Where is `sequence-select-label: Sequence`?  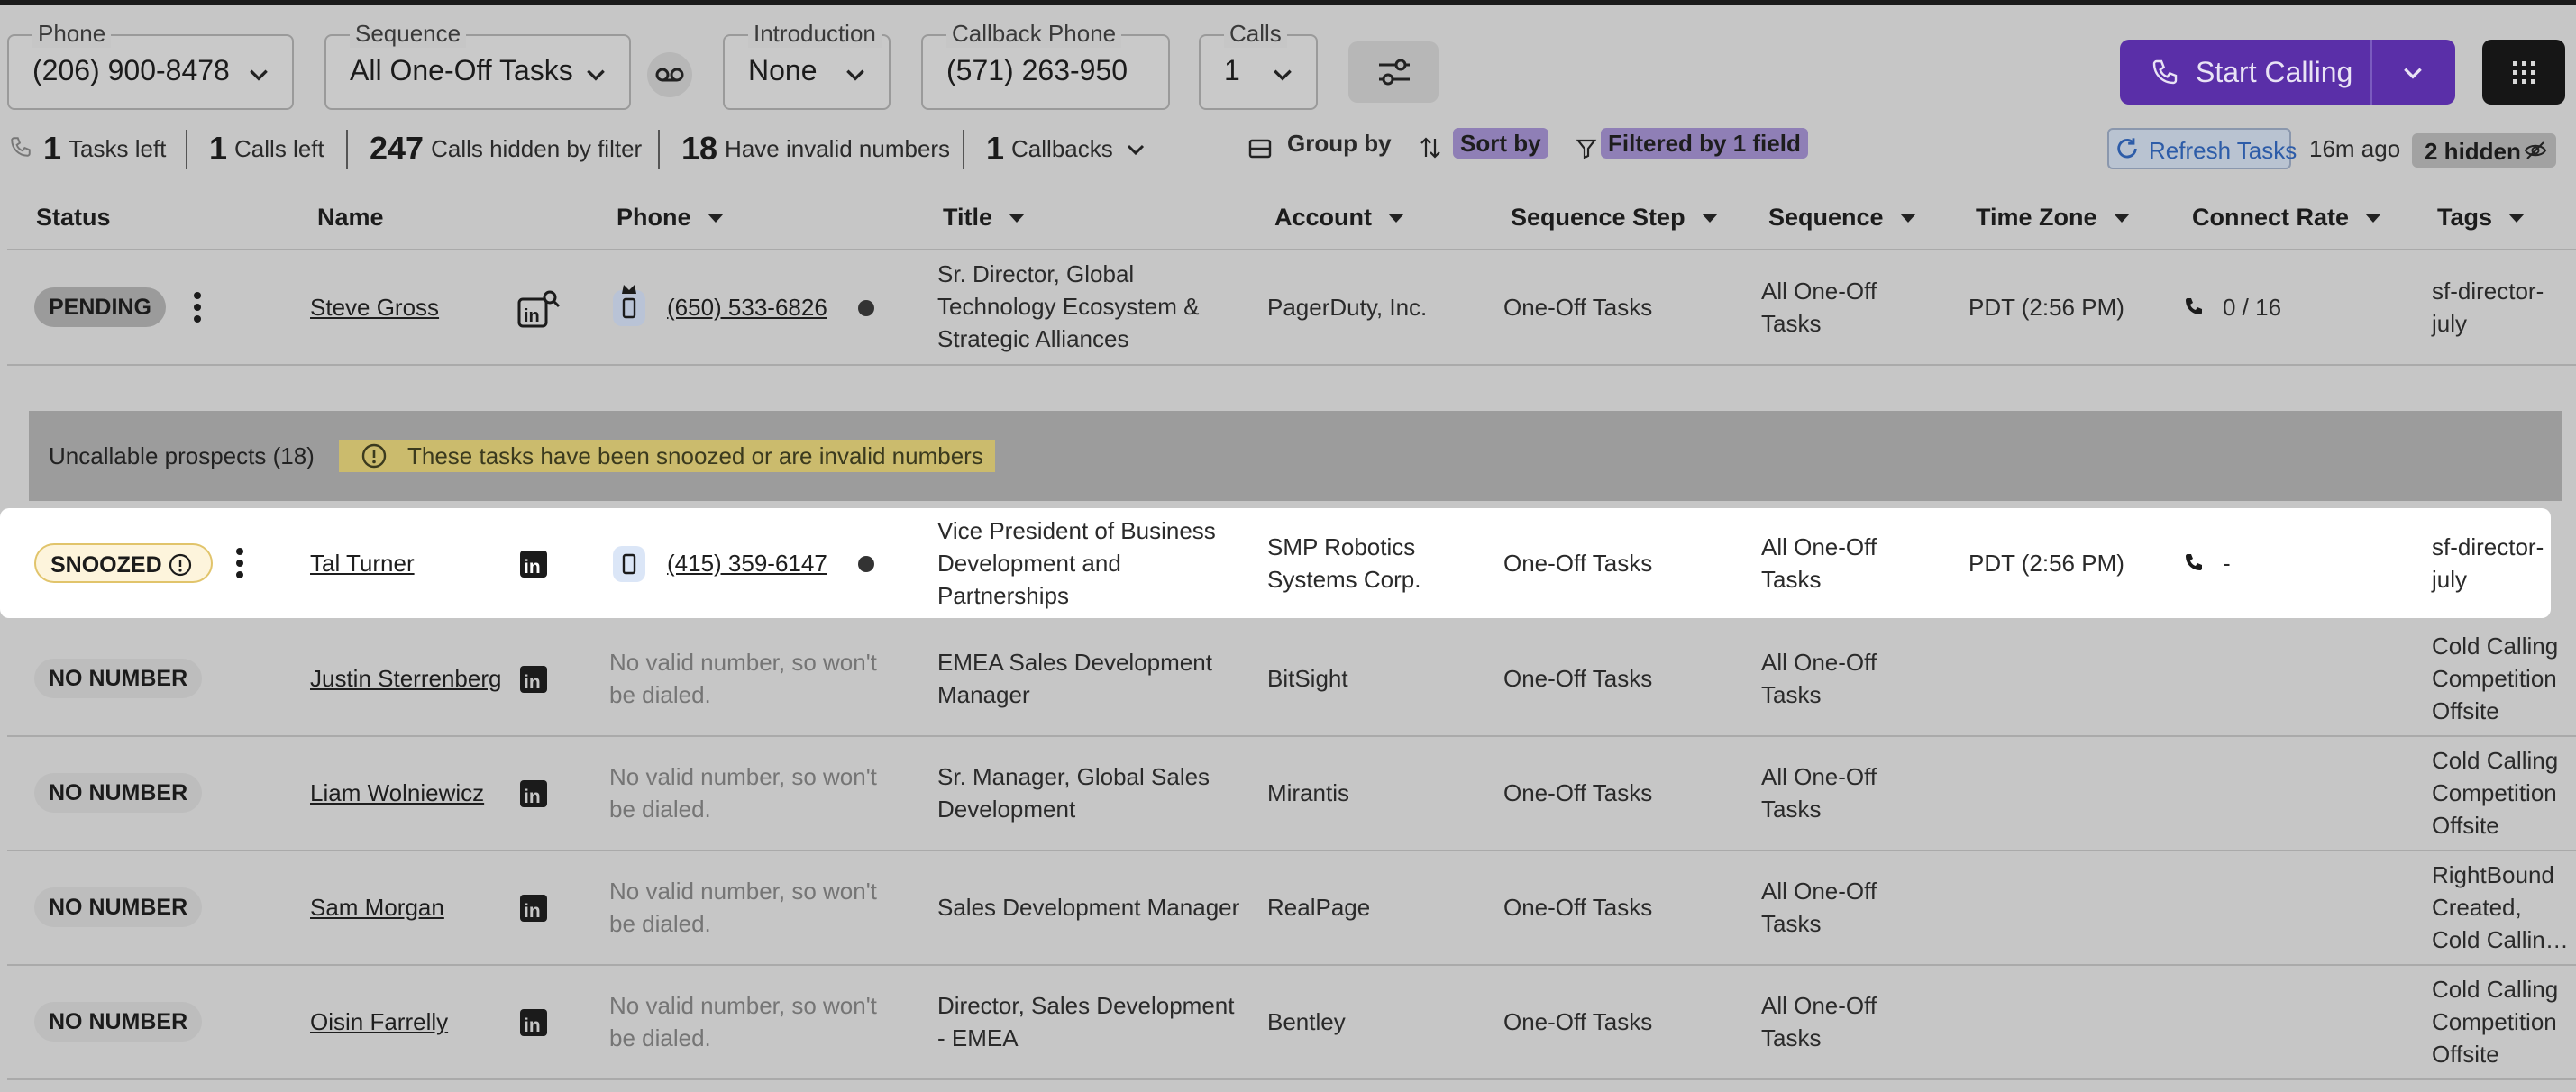
sequence-select-label: Sequence is located at coordinates (408, 34).